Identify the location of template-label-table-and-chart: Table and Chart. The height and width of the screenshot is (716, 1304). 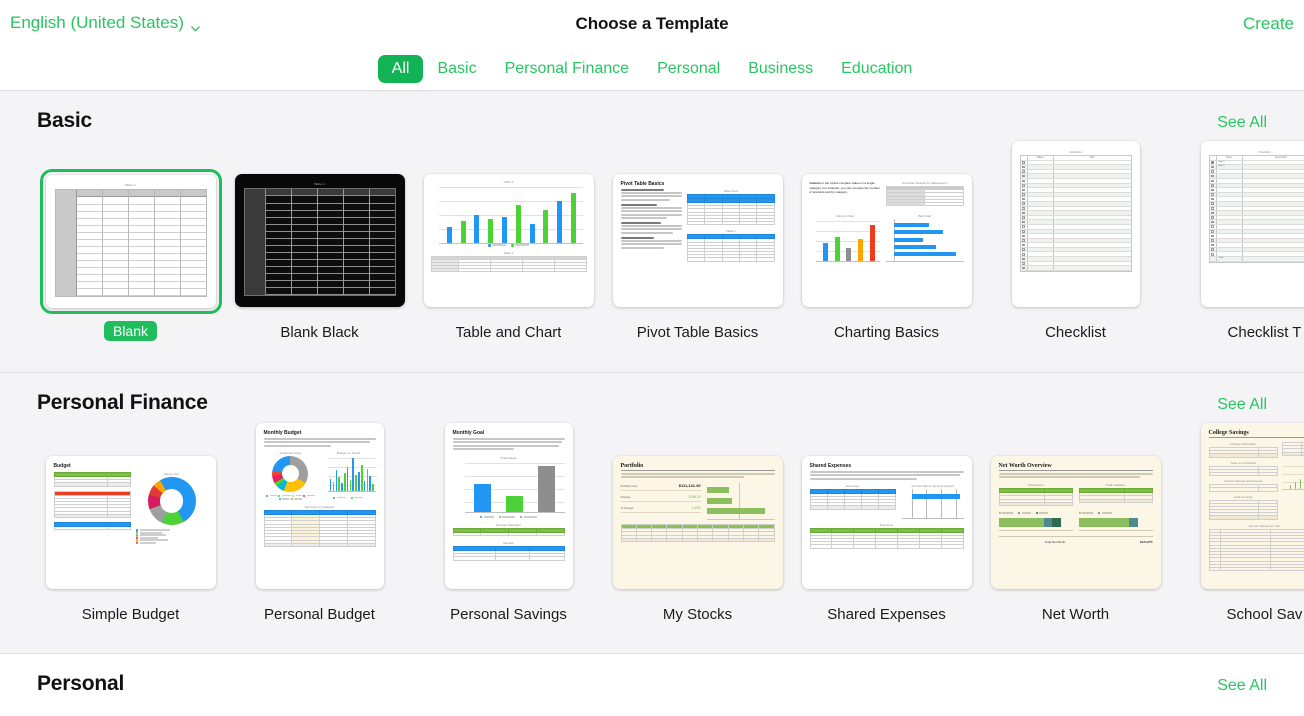
(508, 332).